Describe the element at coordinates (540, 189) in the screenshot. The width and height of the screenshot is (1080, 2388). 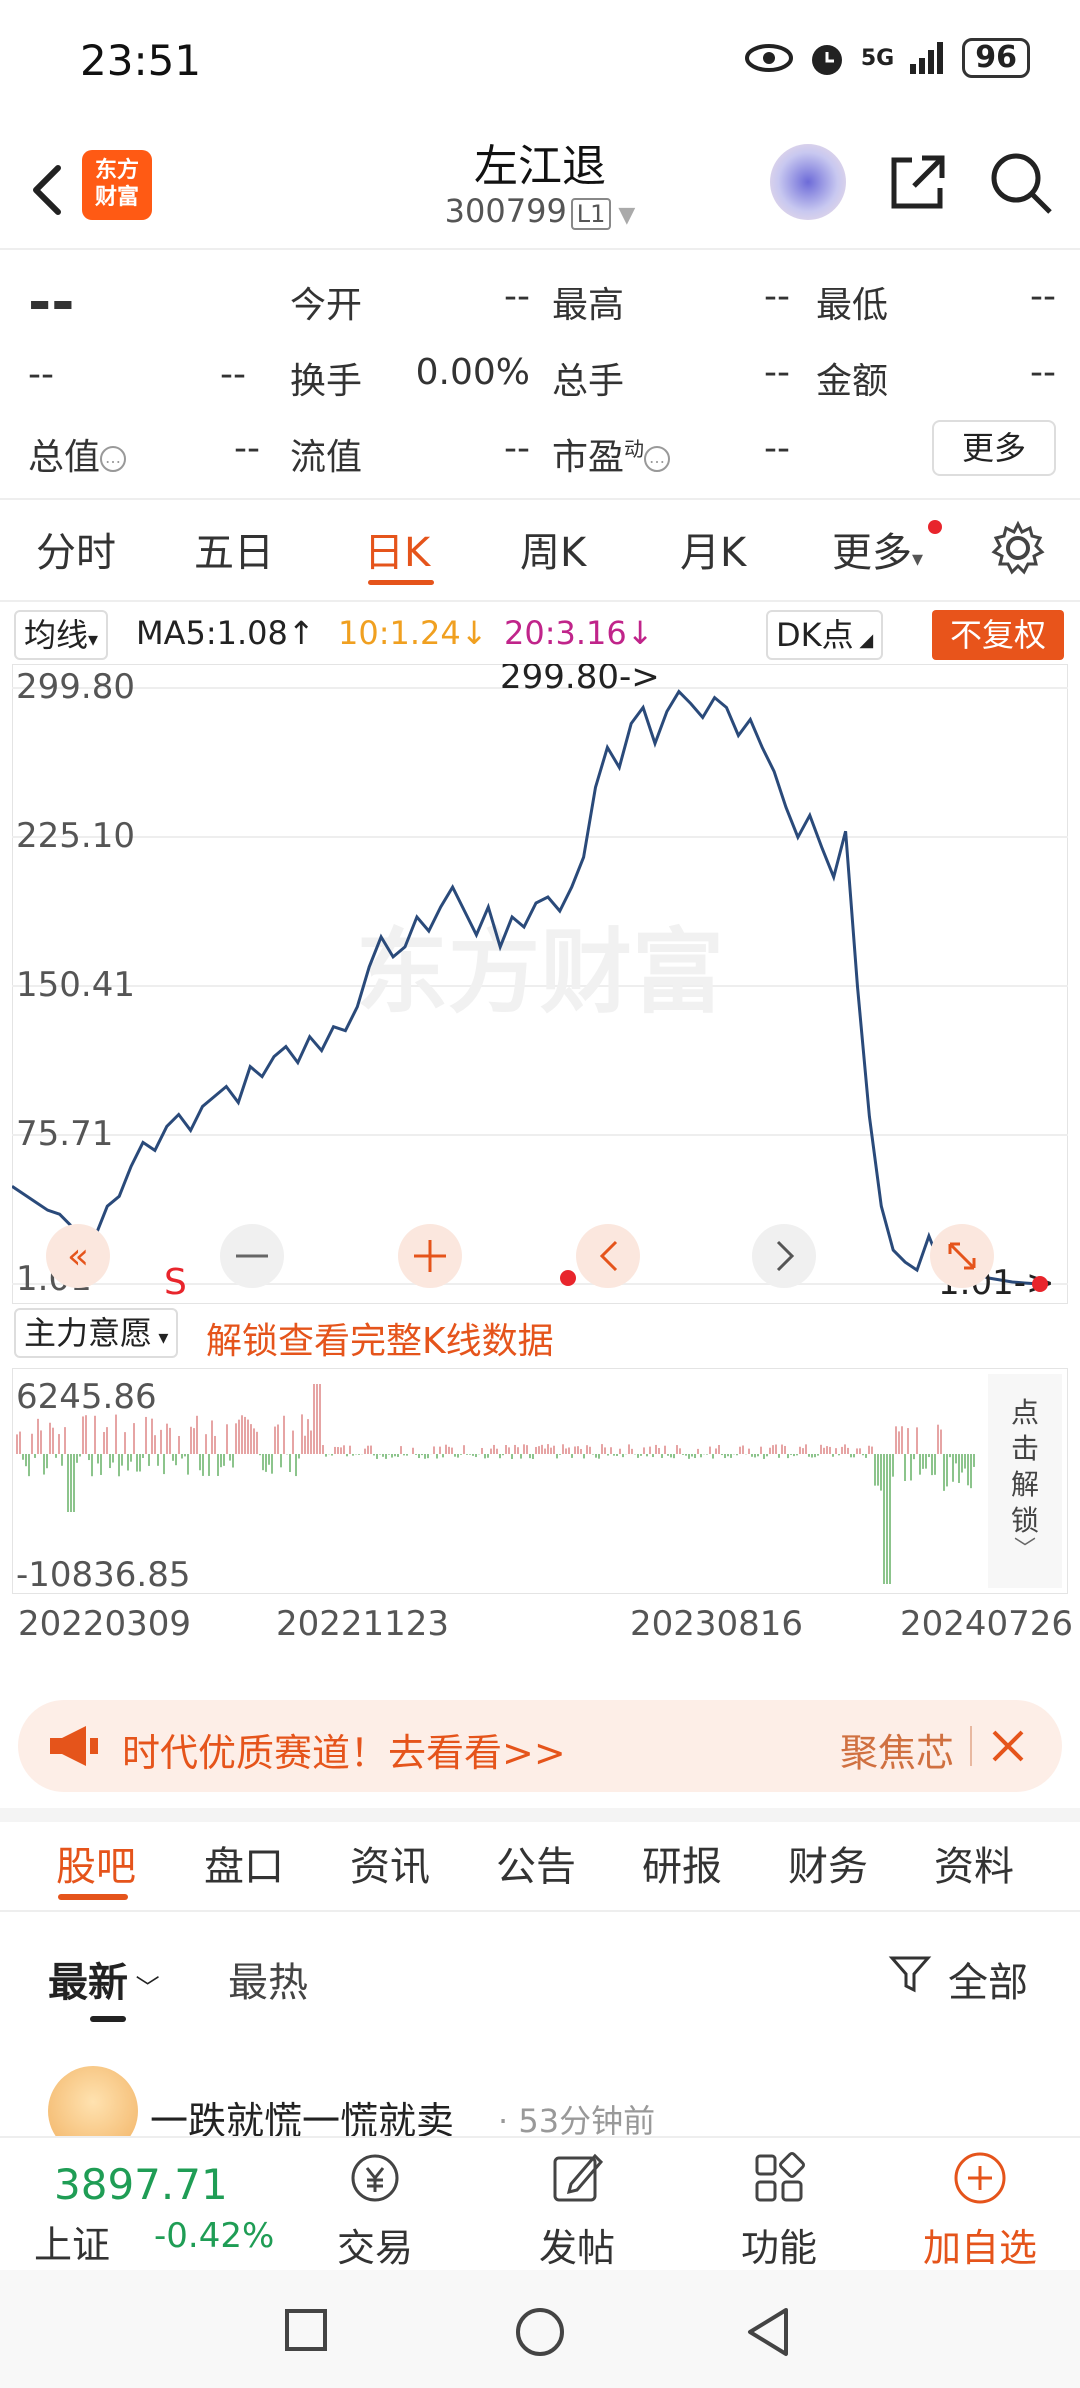
I see `stock-header: 东方 财富 左江退 300799 L1 ▼` at that location.